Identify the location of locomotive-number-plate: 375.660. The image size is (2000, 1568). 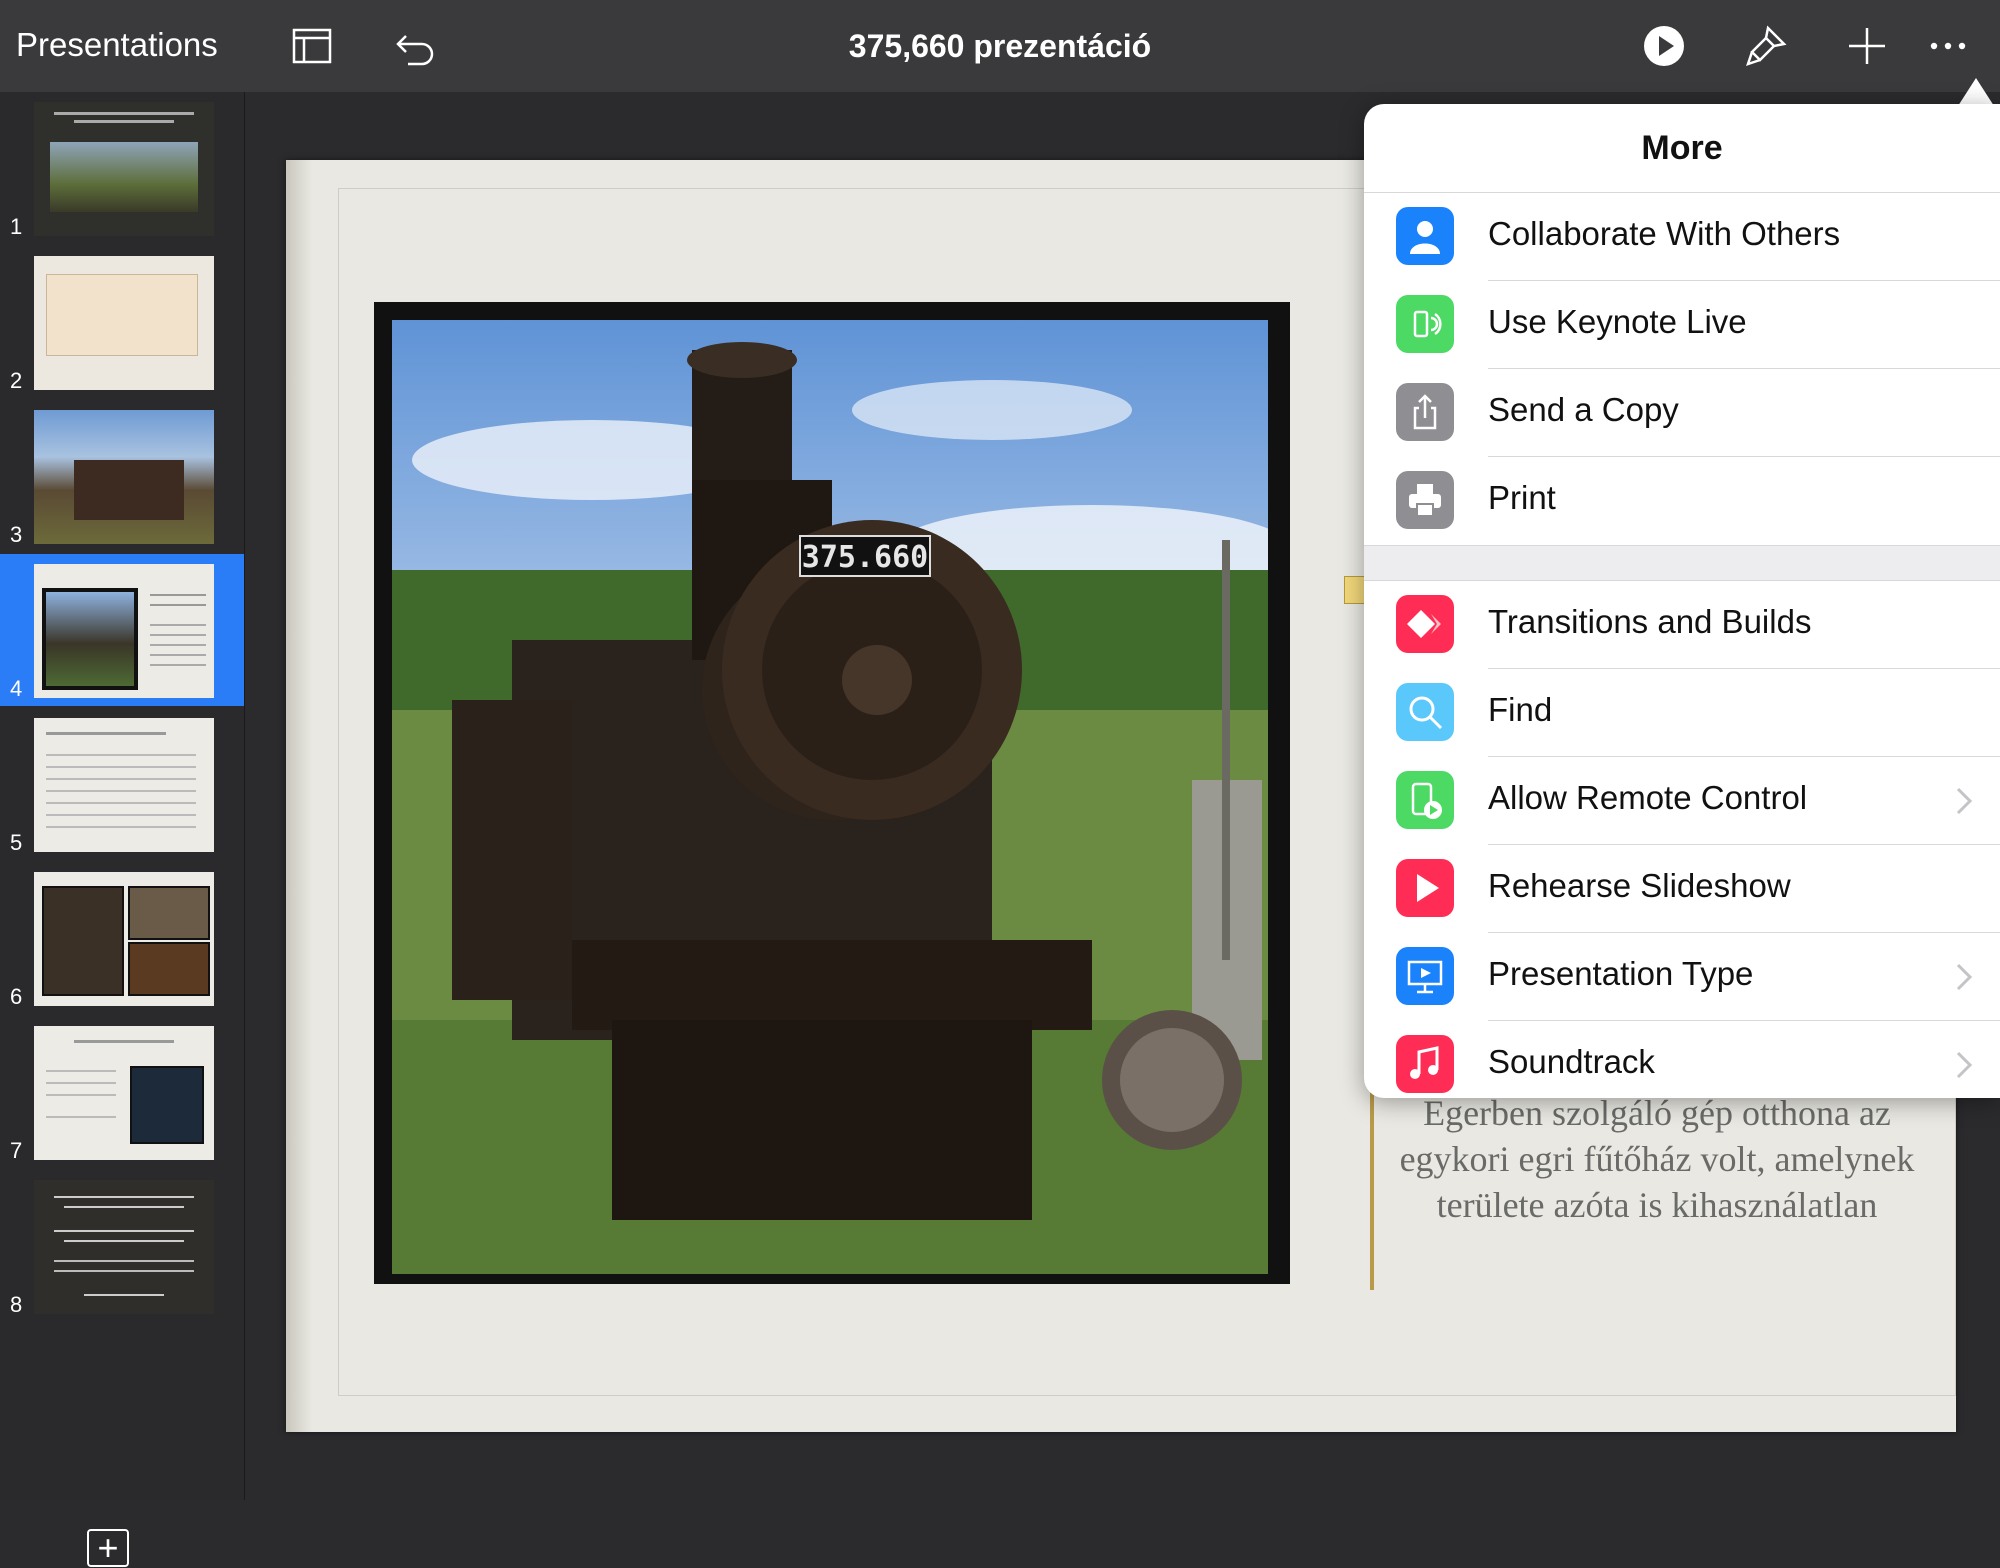
(865, 557).